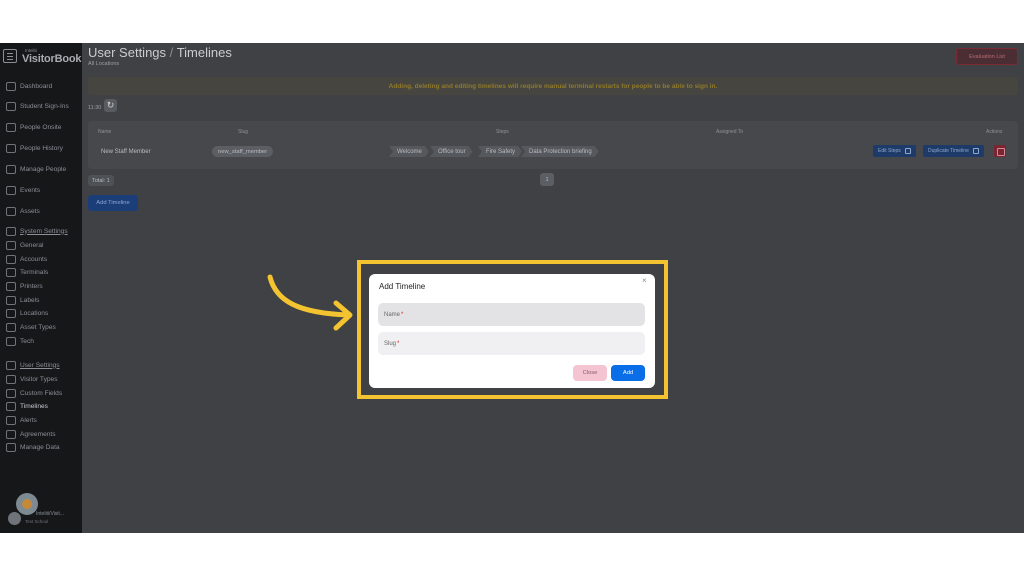 This screenshot has height=576, width=1024. Describe the element at coordinates (52, 59) in the screenshot. I see `brand-name: VisitorBook` at that location.